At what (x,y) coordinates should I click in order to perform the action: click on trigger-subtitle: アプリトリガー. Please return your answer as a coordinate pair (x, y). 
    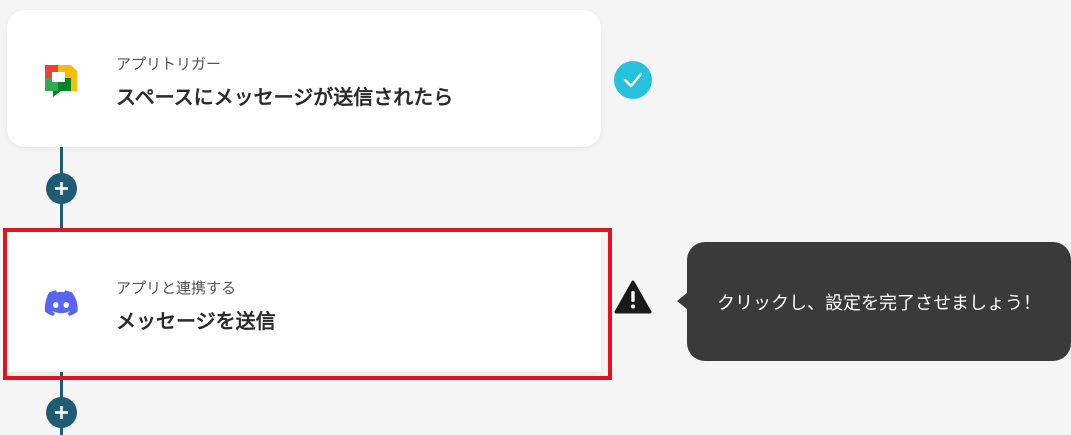
    Looking at the image, I should click on (169, 64).